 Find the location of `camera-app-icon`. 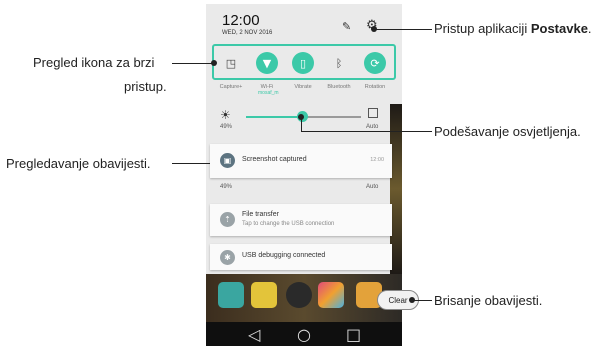

camera-app-icon is located at coordinates (299, 295).